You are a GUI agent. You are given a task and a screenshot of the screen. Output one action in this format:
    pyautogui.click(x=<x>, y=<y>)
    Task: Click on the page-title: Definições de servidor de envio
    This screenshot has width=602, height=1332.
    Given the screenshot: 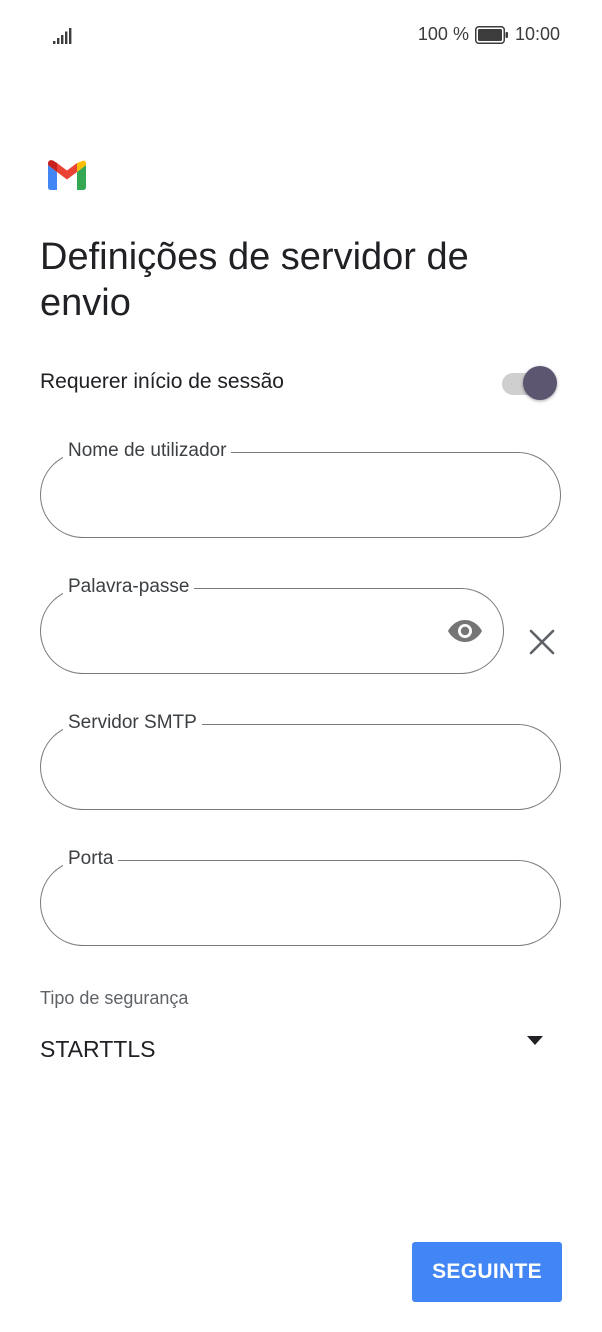 What is the action you would take?
    pyautogui.click(x=254, y=280)
    